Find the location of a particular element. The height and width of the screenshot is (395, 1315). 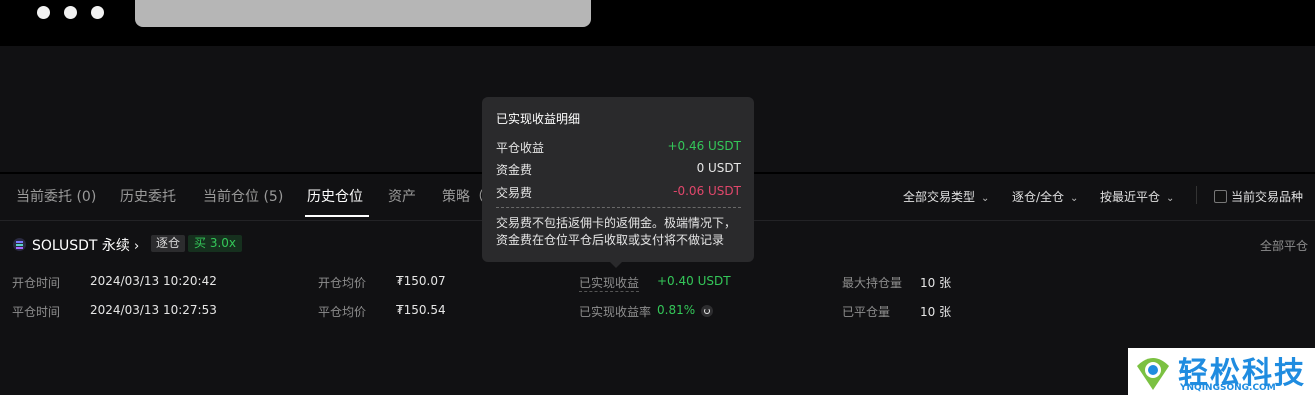

sort-label: 按最近平仓 is located at coordinates (1130, 197).